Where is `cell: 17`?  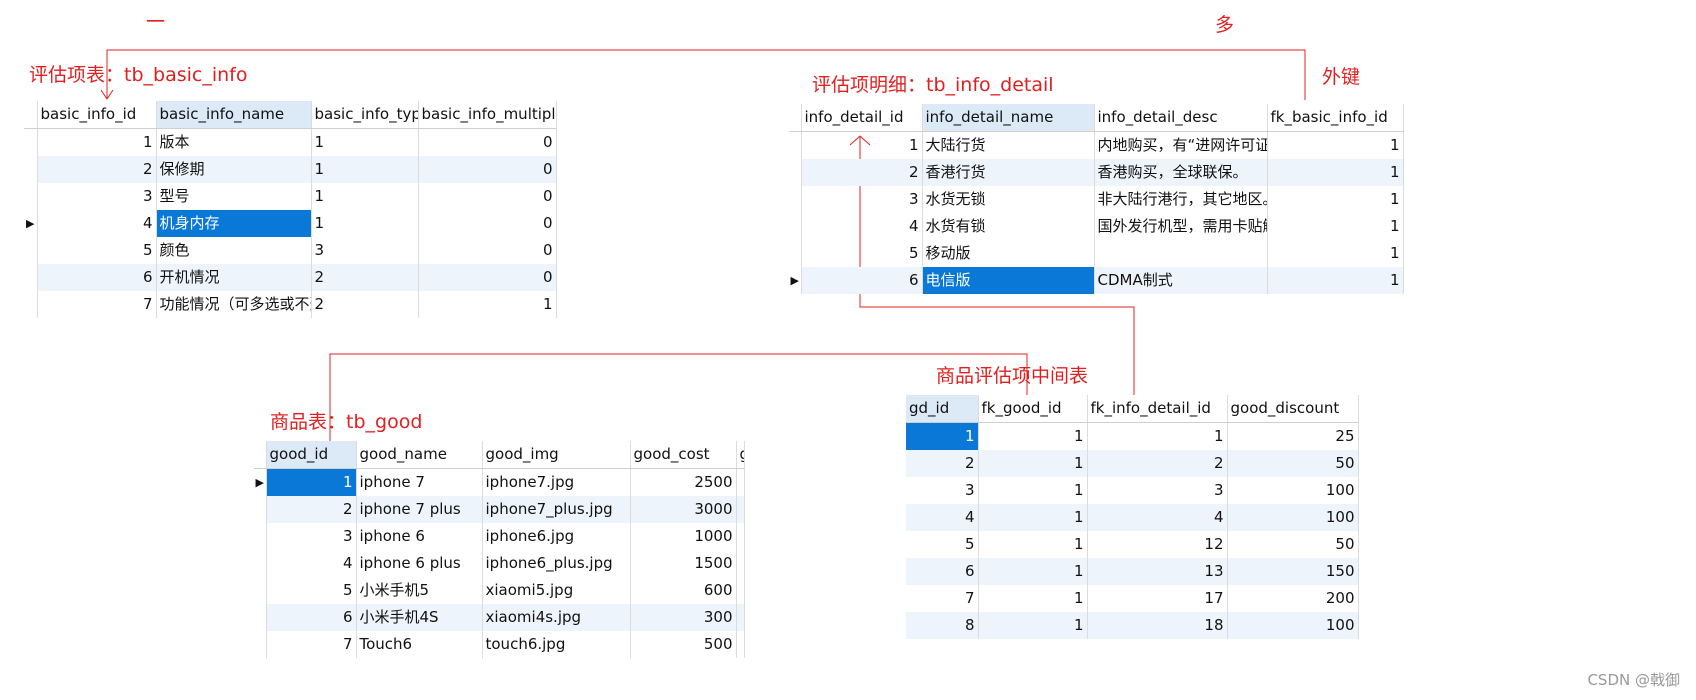
cell: 17 is located at coordinates (1157, 598).